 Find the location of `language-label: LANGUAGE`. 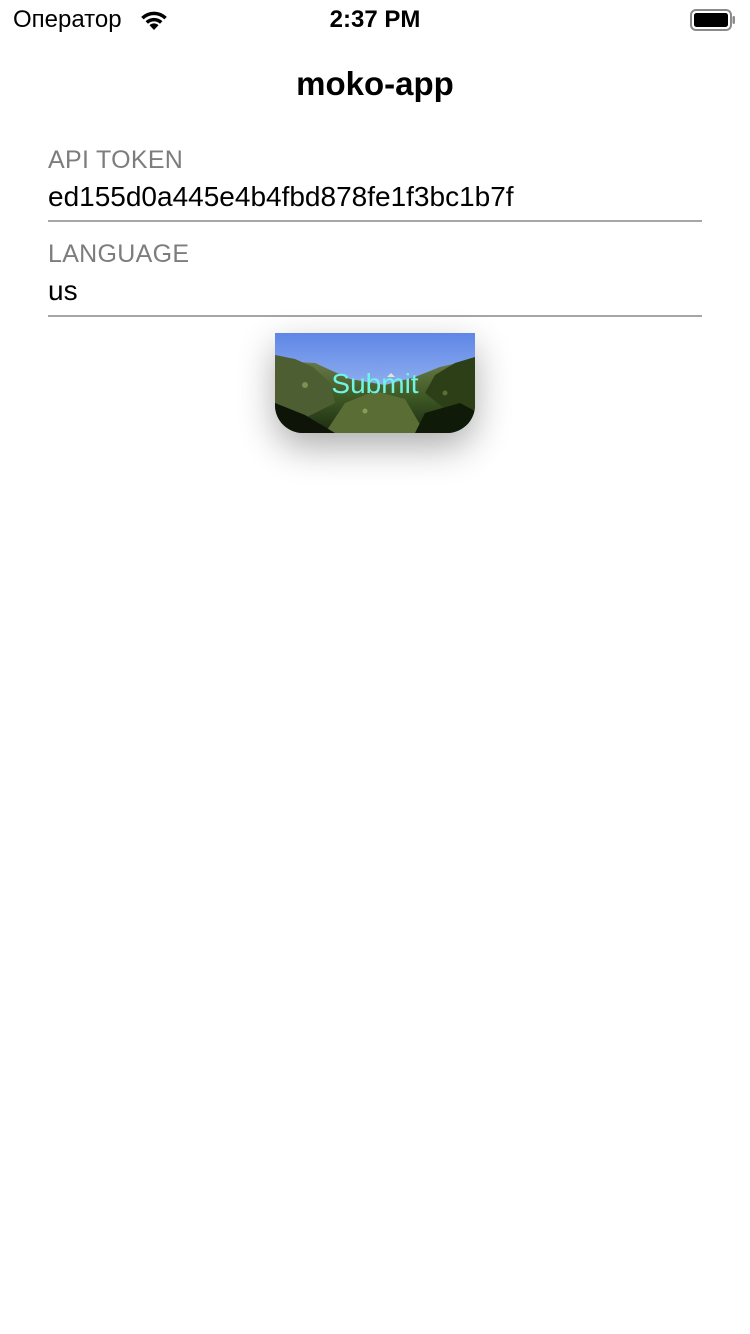

language-label: LANGUAGE is located at coordinates (119, 254).